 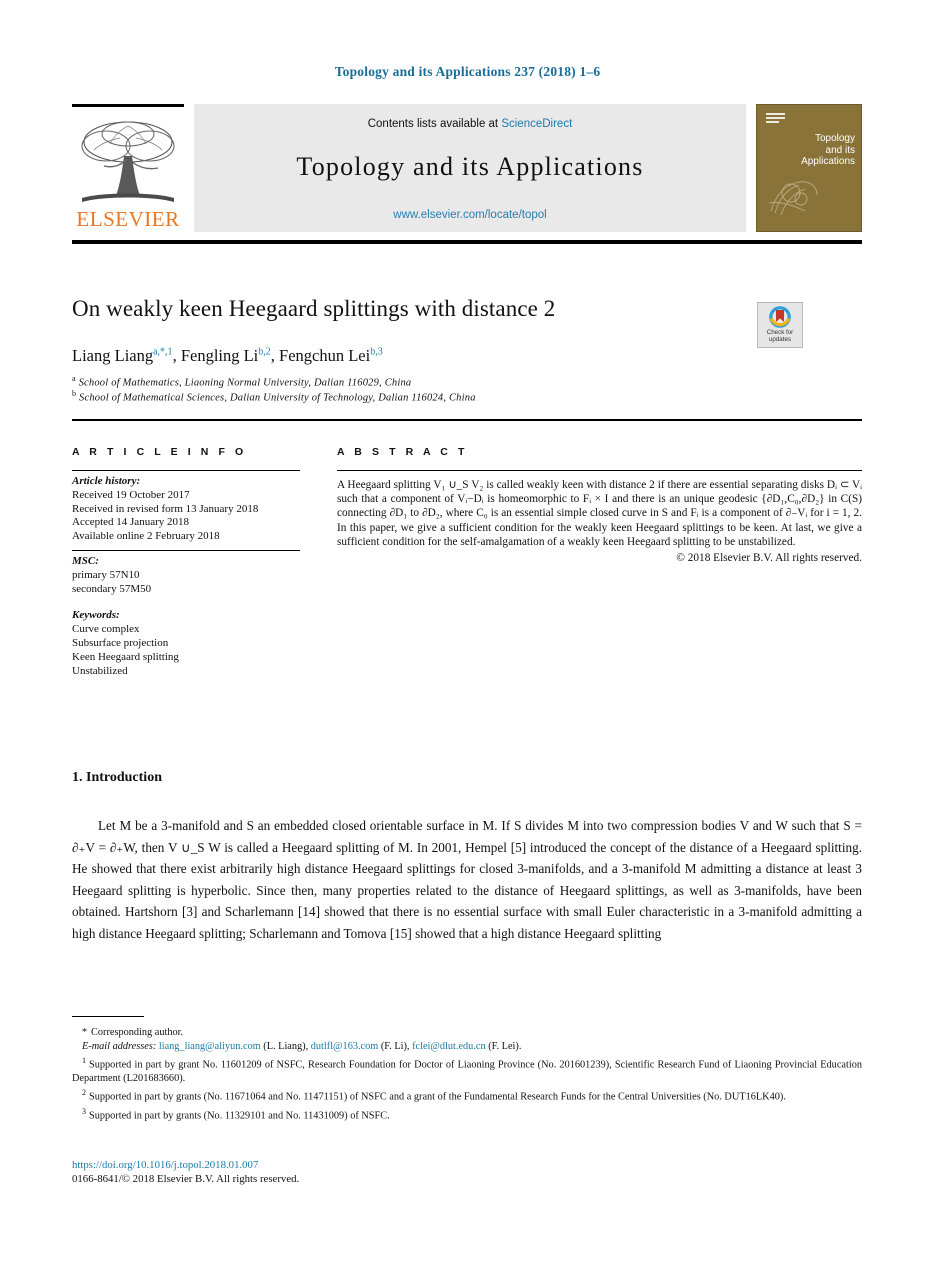 I want to click on asterisk-marker: *, so click(x=84, y=1032).